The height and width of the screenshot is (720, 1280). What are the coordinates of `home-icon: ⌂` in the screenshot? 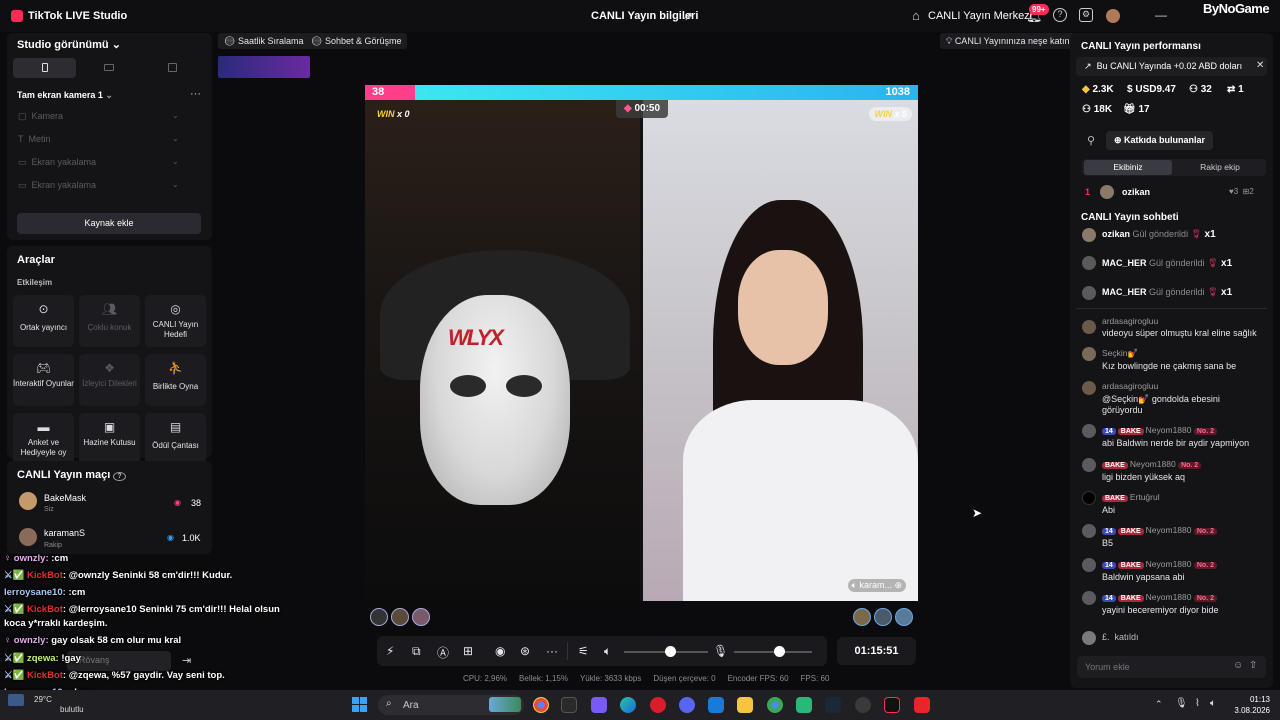 It's located at (916, 15).